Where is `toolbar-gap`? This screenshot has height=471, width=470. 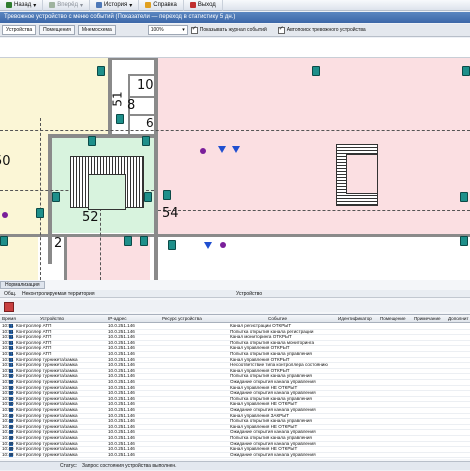 toolbar-gap is located at coordinates (235, 48).